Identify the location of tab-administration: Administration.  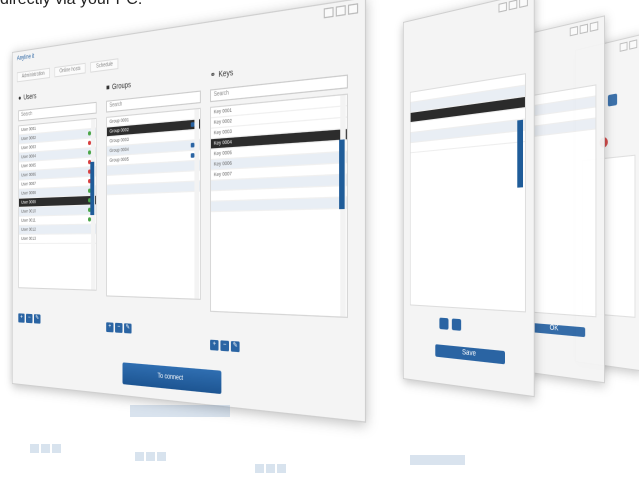
(33, 75).